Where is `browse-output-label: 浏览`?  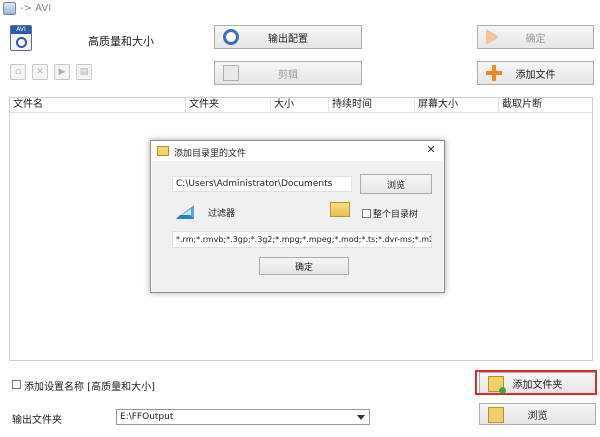 browse-output-label: 浏览 is located at coordinates (537, 416).